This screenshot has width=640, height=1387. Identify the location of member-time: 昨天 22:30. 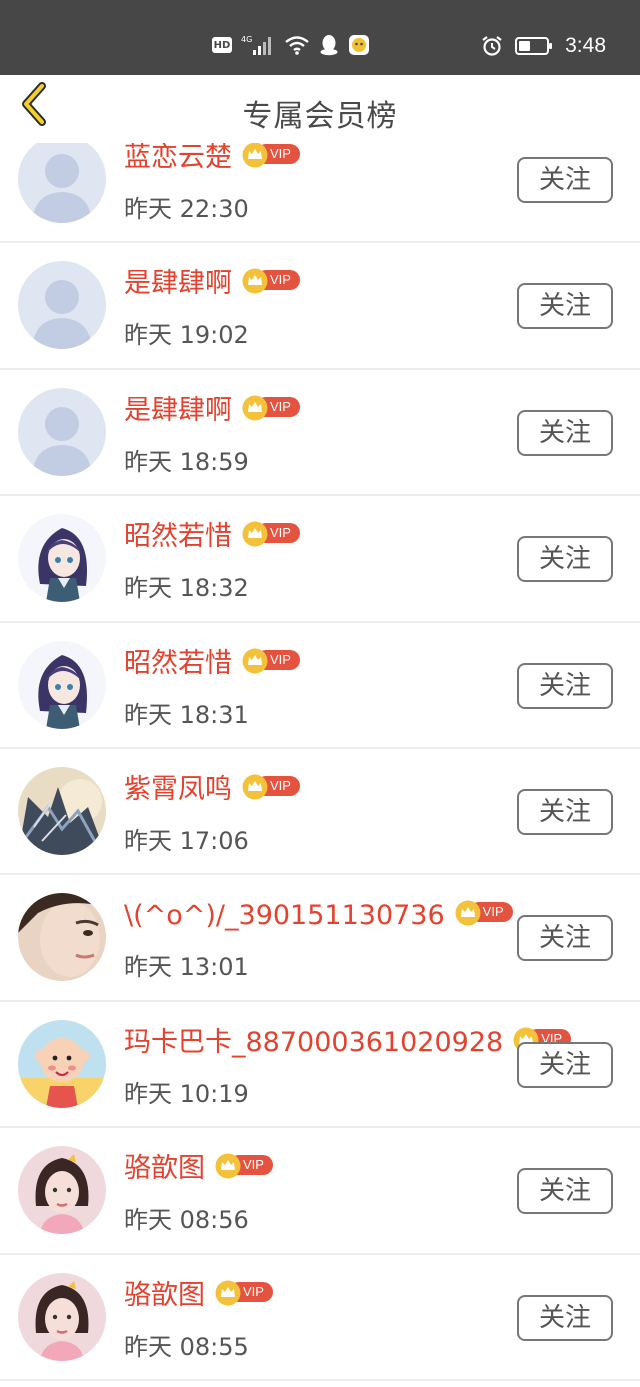
(186, 209).